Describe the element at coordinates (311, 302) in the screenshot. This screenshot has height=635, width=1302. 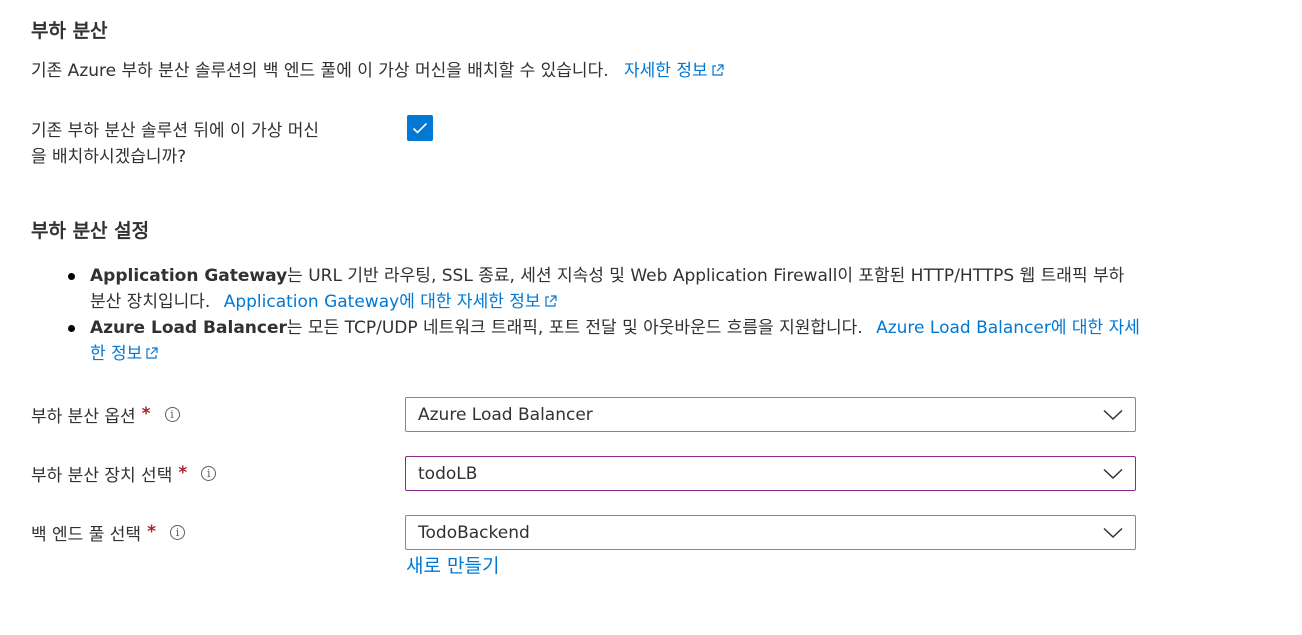
I see `link-main: Application Gateway` at that location.